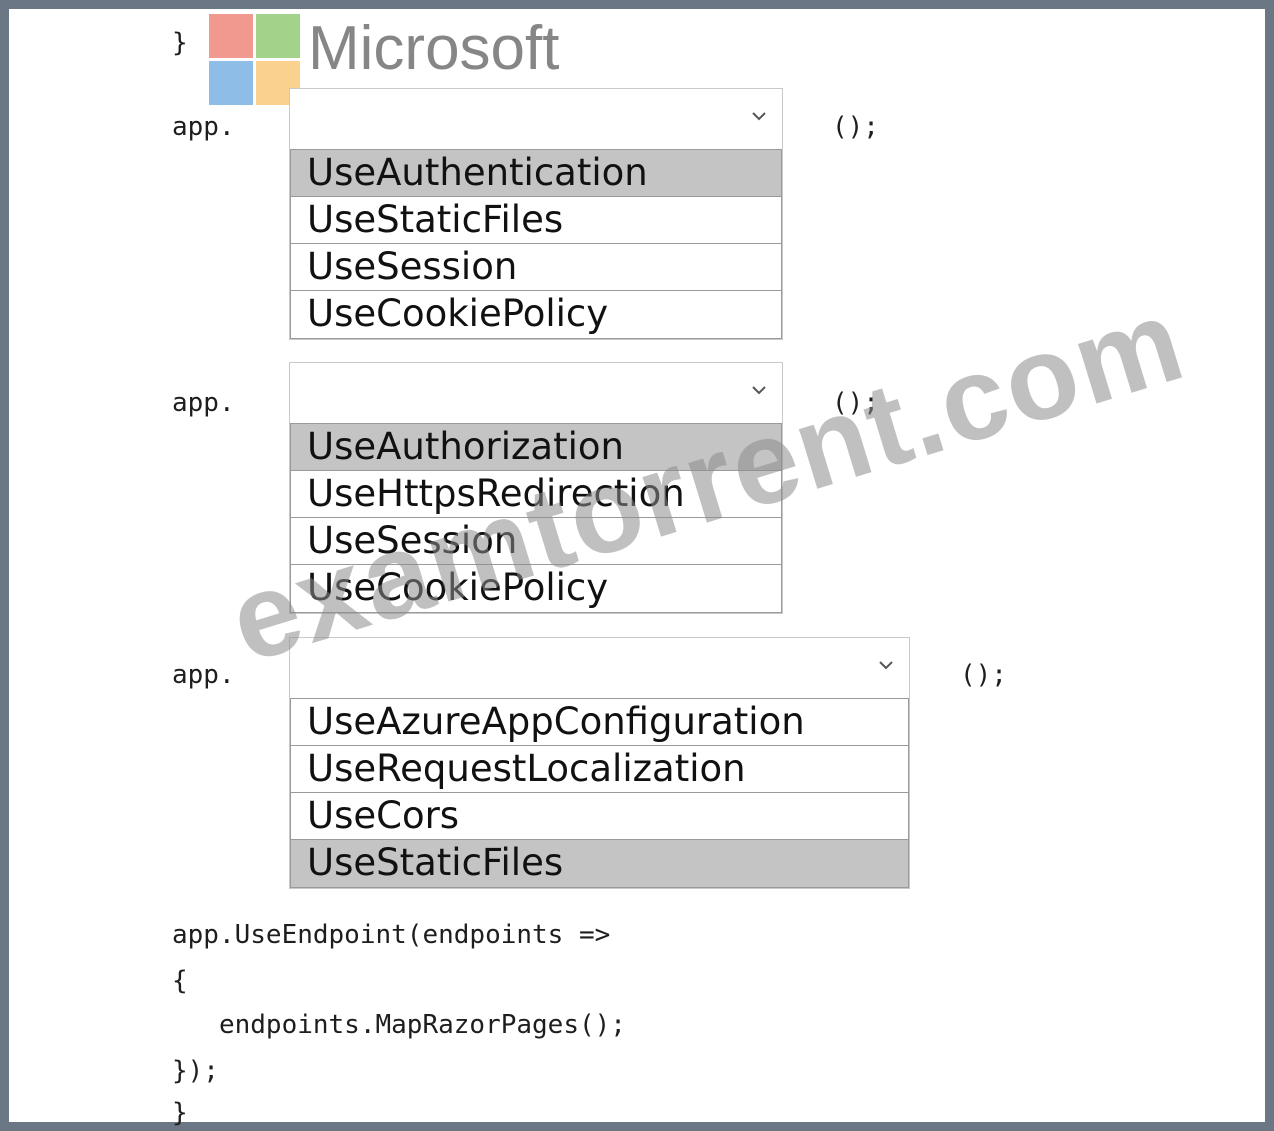  What do you see at coordinates (536, 393) in the screenshot?
I see `dropdown-2-value` at bounding box center [536, 393].